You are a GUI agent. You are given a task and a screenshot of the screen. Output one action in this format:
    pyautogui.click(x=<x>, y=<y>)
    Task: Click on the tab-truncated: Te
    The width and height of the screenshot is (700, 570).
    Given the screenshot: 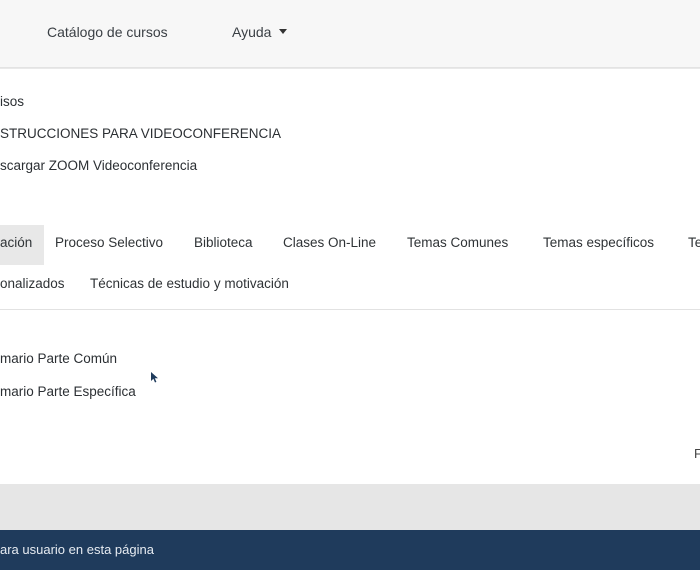 What is the action you would take?
    pyautogui.click(x=694, y=242)
    